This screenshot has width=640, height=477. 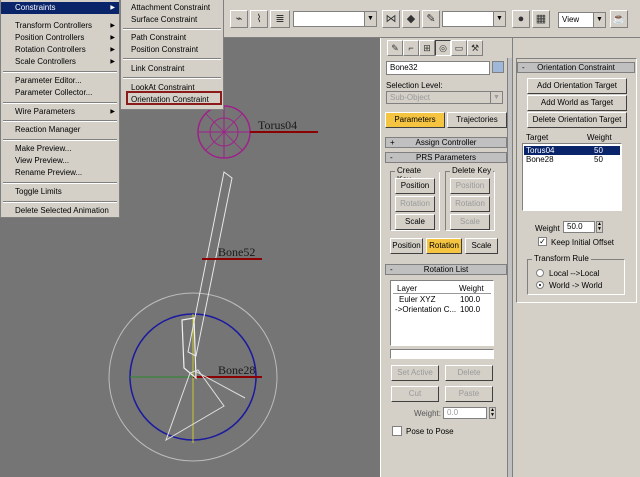 What do you see at coordinates (442, 299) in the screenshot?
I see `list-item: Euler XYZ 100.0` at bounding box center [442, 299].